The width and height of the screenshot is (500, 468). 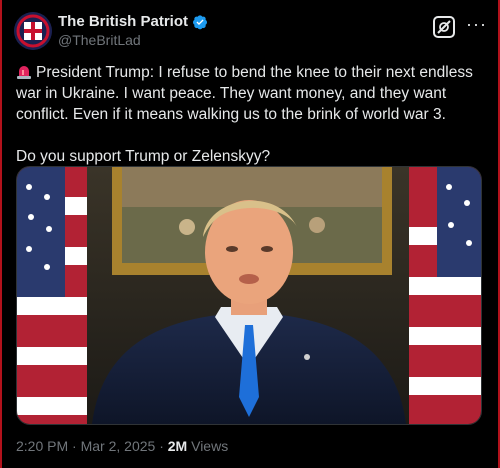 I want to click on flag-right, so click(x=445, y=295).